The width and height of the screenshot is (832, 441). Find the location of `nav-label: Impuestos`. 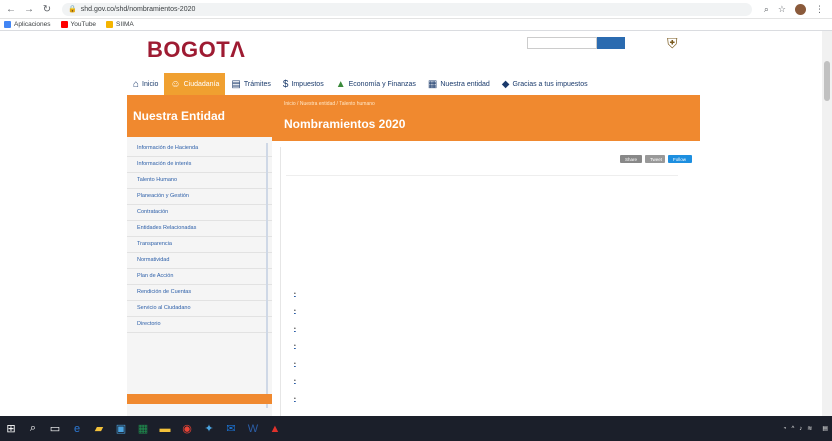

nav-label: Impuestos is located at coordinates (307, 84).